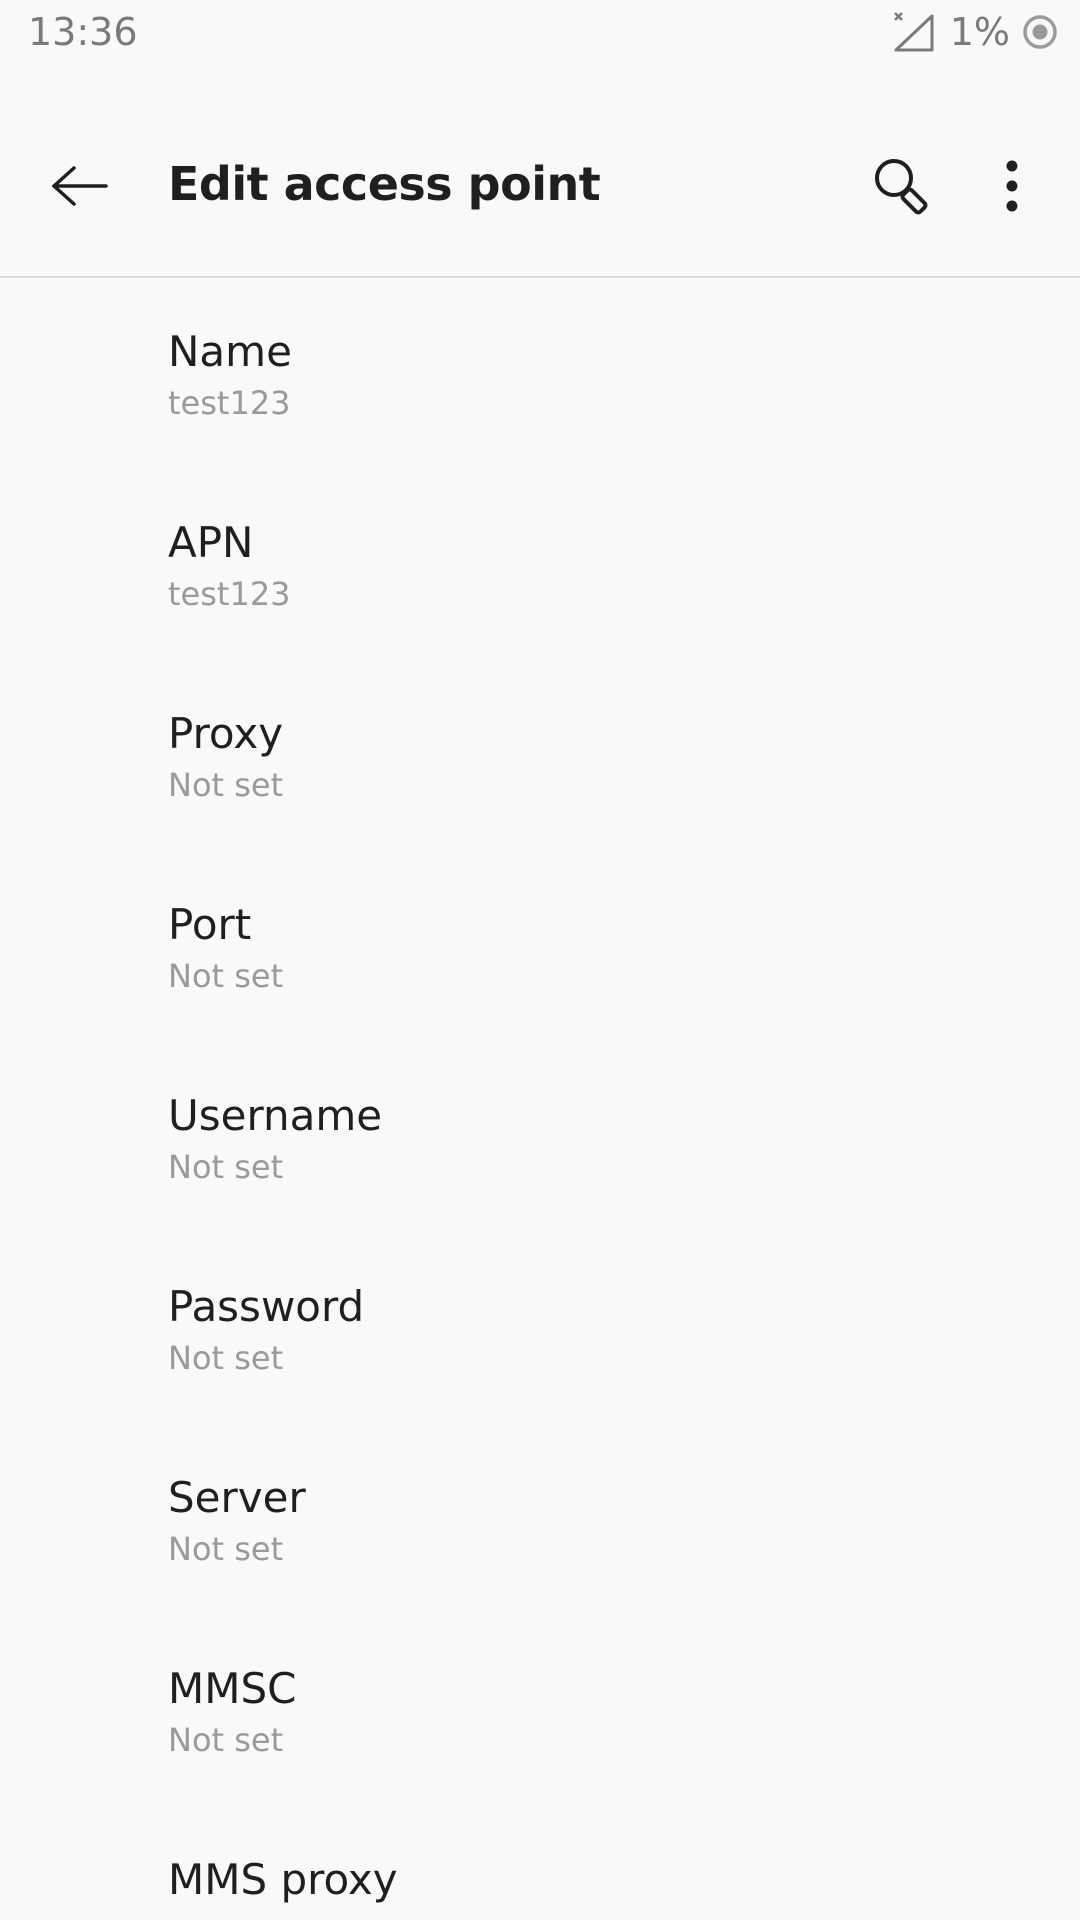  Describe the element at coordinates (540, 1710) in the screenshot. I see `setting-mmsc: MMSC Not set` at that location.